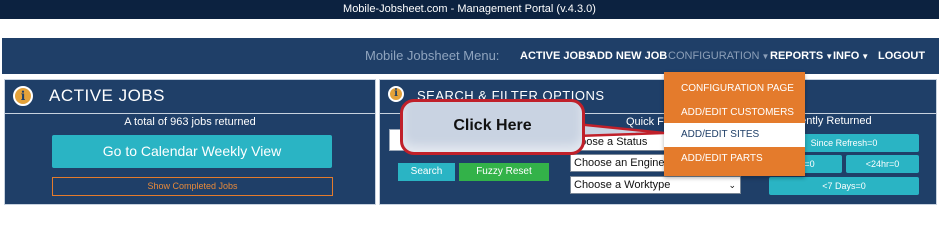 The width and height of the screenshot is (939, 240). Describe the element at coordinates (622, 185) in the screenshot. I see `worktype-select-value: Choose a Worktype` at that location.